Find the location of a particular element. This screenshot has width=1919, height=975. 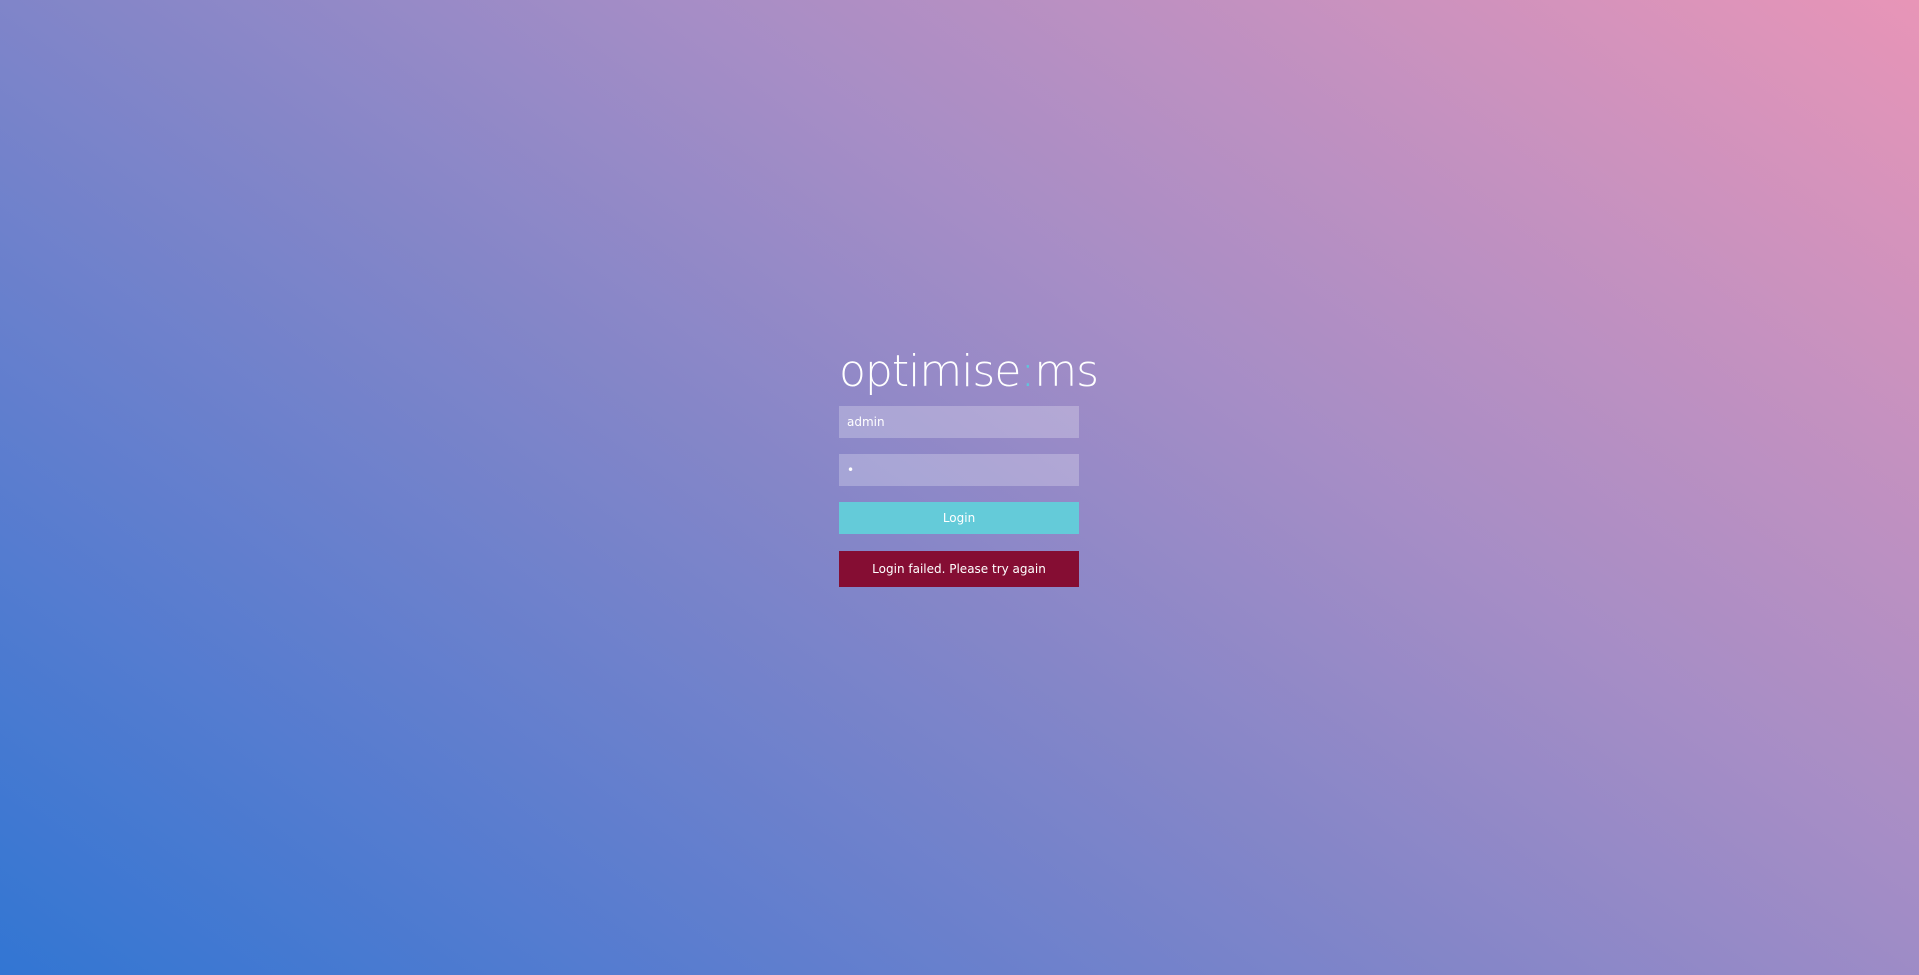

login-button: Login is located at coordinates (959, 518).